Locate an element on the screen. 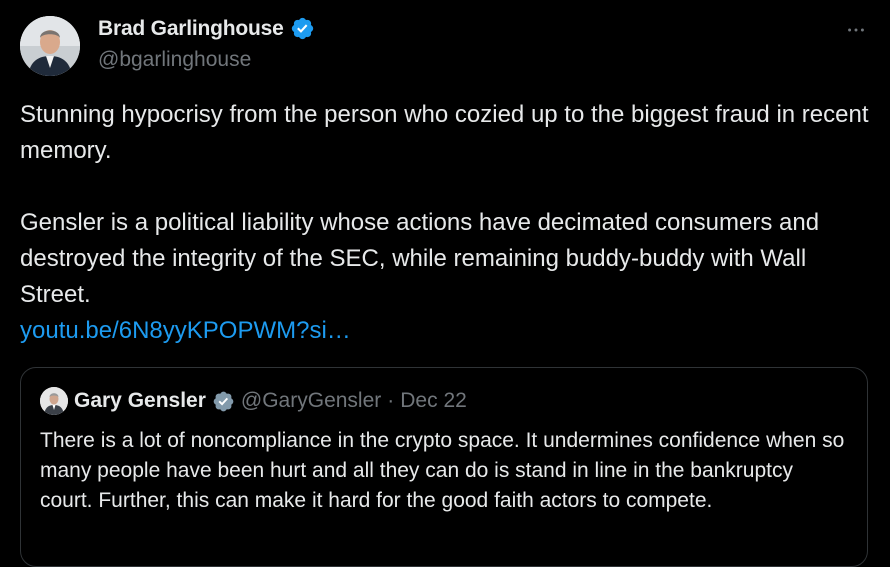  quoted-author-avatar is located at coordinates (54, 401).